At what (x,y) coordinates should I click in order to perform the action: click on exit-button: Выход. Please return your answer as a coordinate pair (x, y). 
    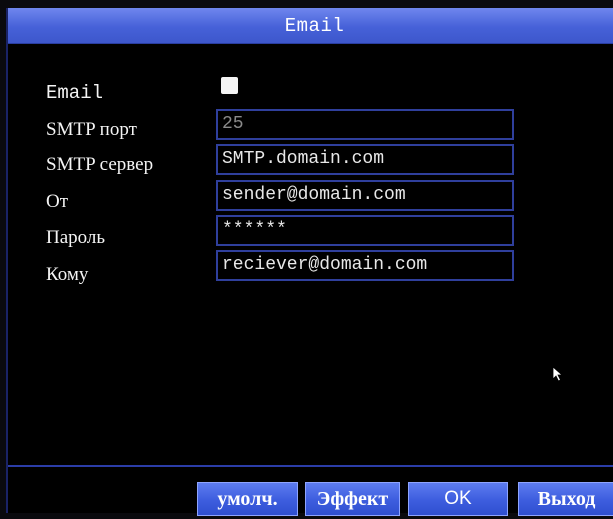
    Looking at the image, I should click on (565, 499).